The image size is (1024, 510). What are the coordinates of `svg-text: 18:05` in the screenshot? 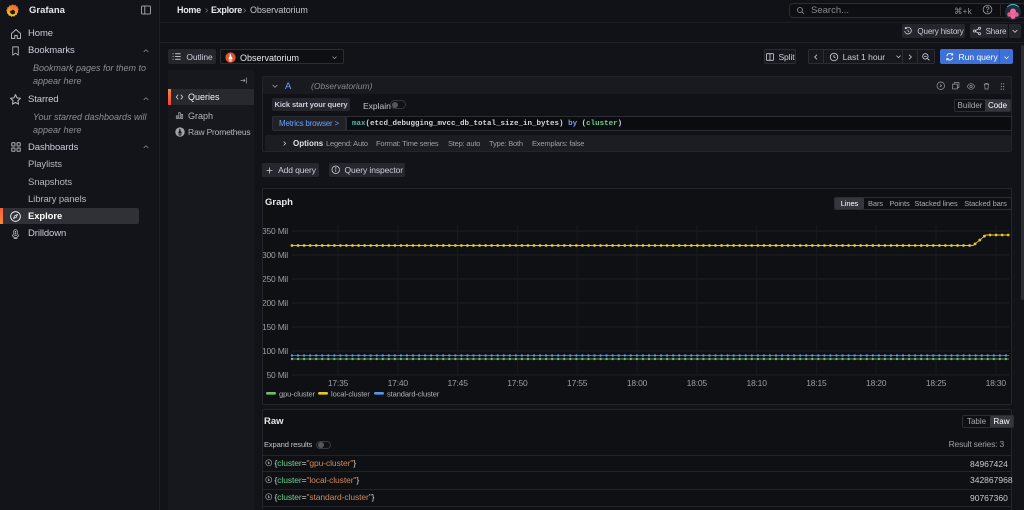 It's located at (697, 383).